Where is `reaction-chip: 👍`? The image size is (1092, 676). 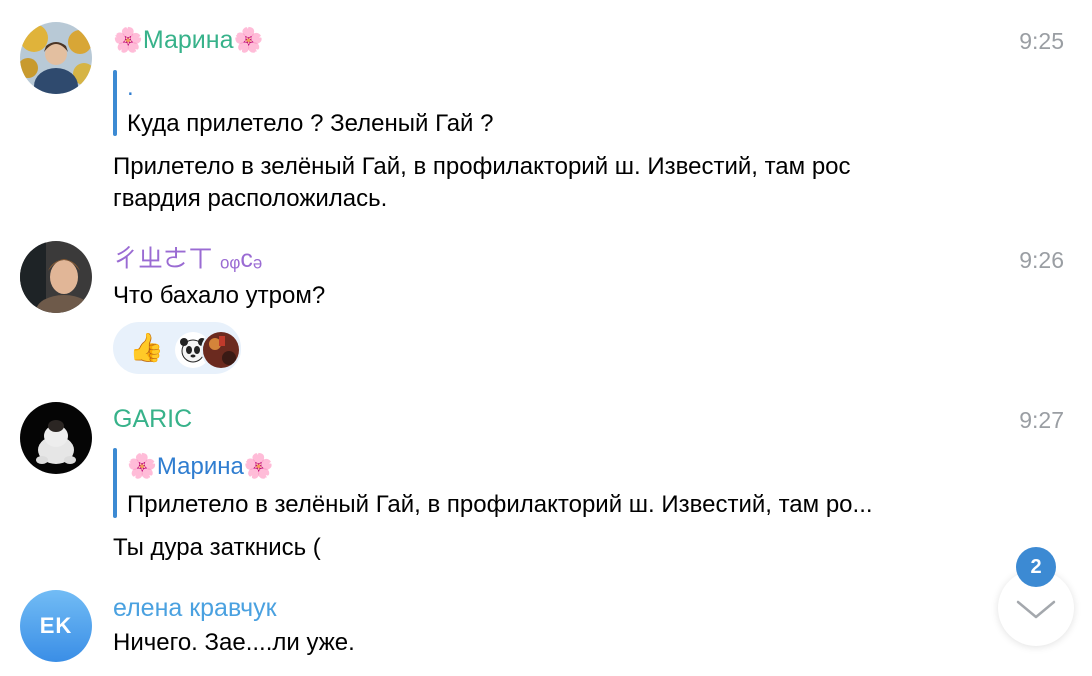 reaction-chip: 👍 is located at coordinates (177, 348).